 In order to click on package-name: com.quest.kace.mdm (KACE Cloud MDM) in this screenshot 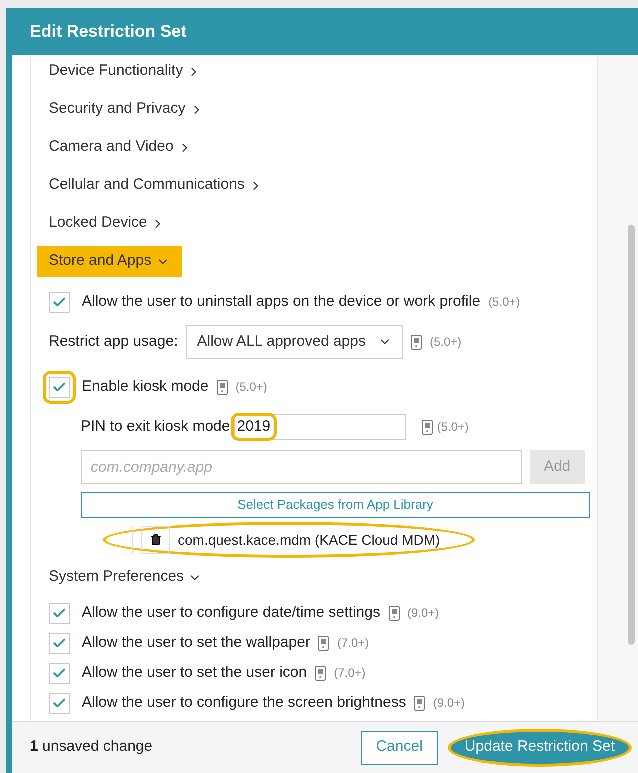, I will do `click(309, 540)`.